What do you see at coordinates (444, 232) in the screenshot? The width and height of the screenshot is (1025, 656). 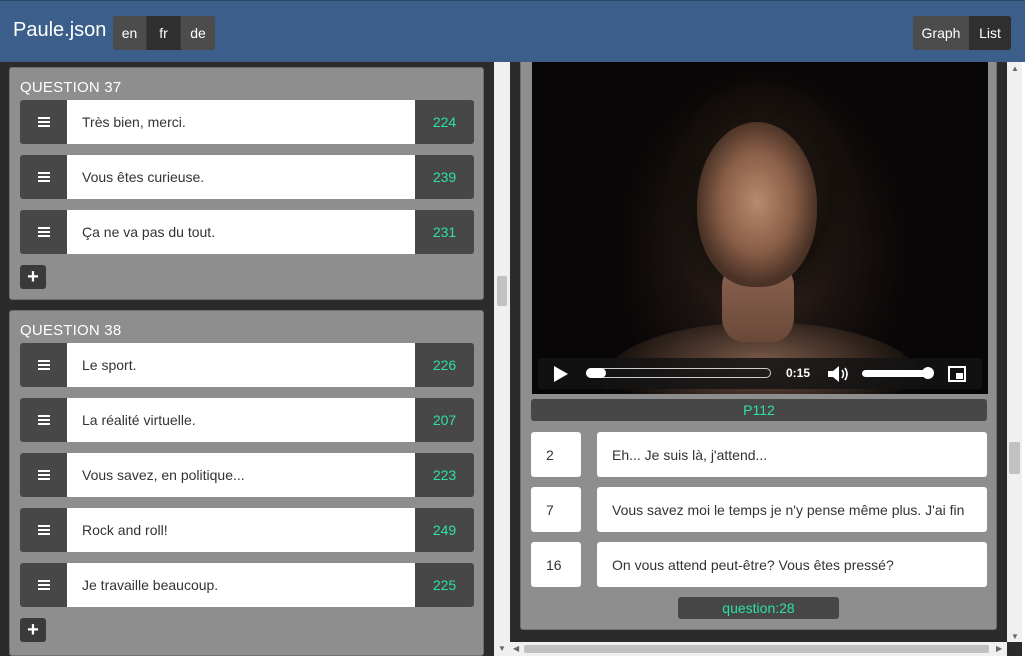 I see `answer-target: 231` at bounding box center [444, 232].